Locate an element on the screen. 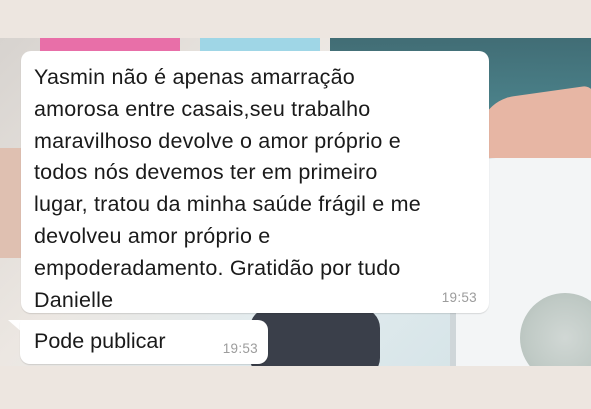 This screenshot has width=591, height=409. message-text: Pode publicar is located at coordinates (100, 341).